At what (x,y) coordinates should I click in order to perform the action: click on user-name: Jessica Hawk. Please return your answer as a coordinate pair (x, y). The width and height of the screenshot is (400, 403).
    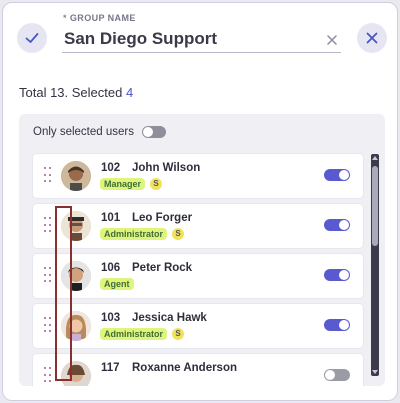
    Looking at the image, I should click on (169, 318).